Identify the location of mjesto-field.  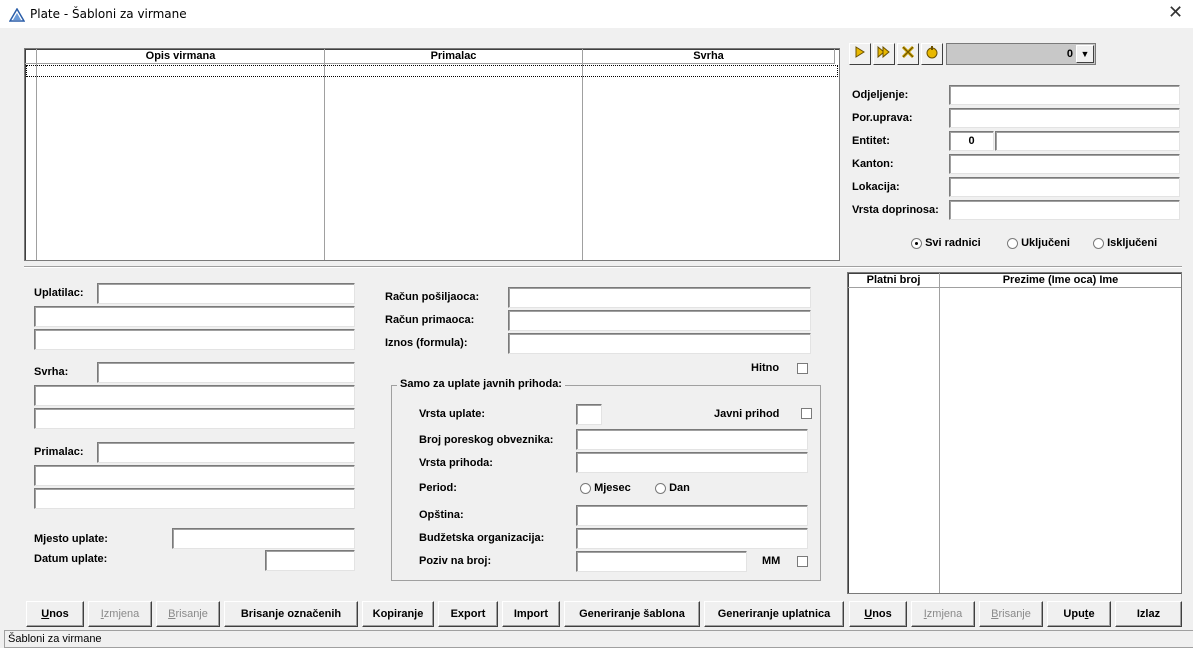
(263, 538).